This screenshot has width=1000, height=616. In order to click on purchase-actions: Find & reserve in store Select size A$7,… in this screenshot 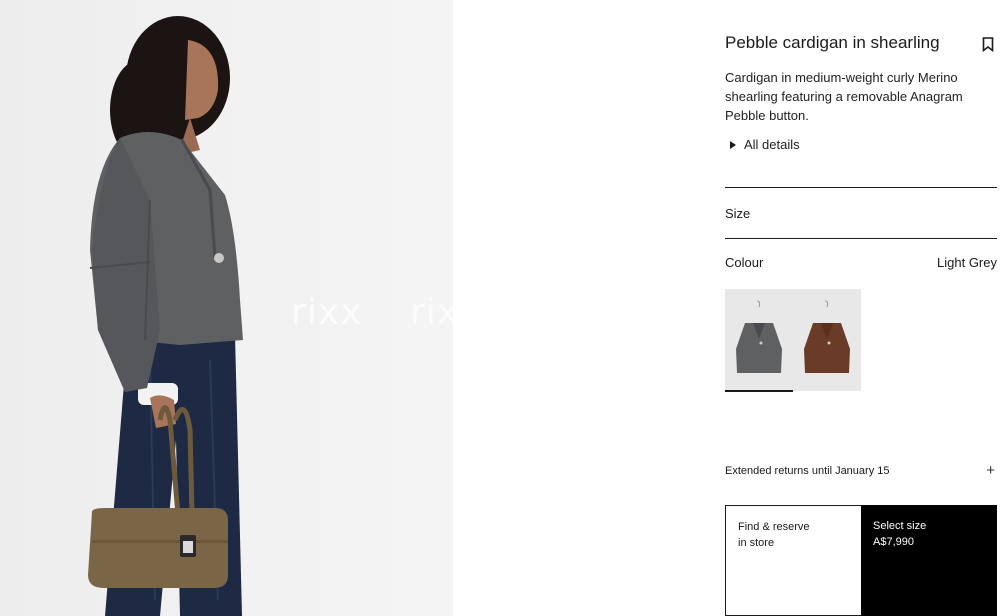, I will do `click(861, 560)`.